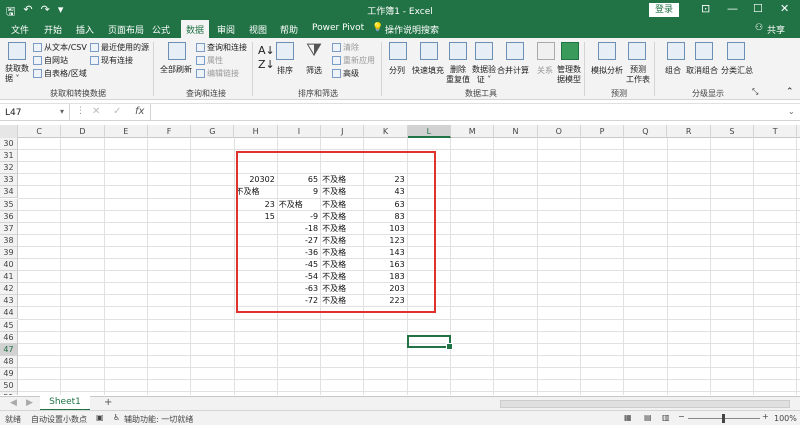 The width and height of the screenshot is (800, 425). What do you see at coordinates (646, 131) in the screenshot?
I see `column-header-Q: Q` at bounding box center [646, 131].